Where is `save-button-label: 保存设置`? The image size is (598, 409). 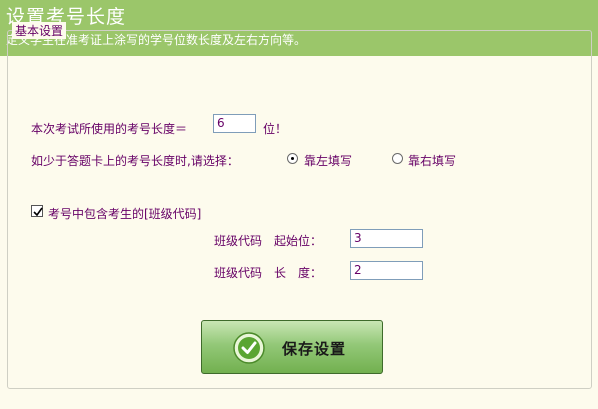
save-button-label: 保存设置 is located at coordinates (314, 349).